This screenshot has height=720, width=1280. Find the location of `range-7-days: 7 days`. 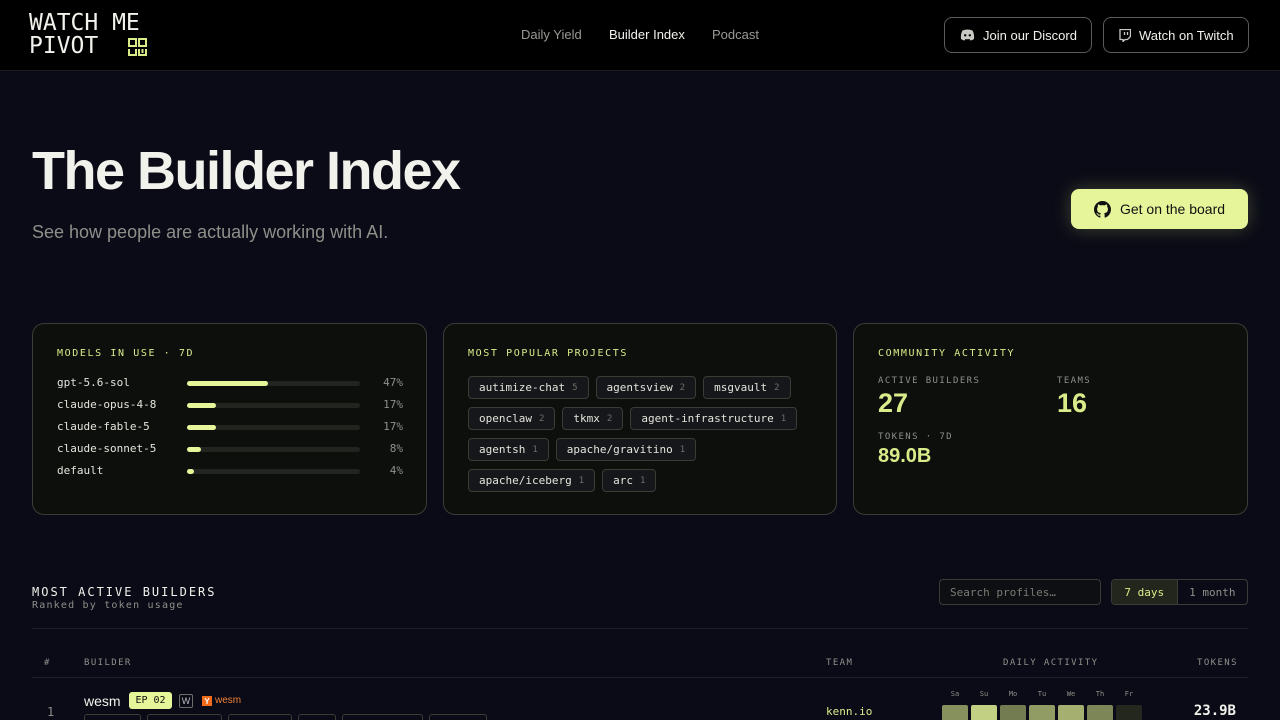

range-7-days: 7 days is located at coordinates (1145, 592).